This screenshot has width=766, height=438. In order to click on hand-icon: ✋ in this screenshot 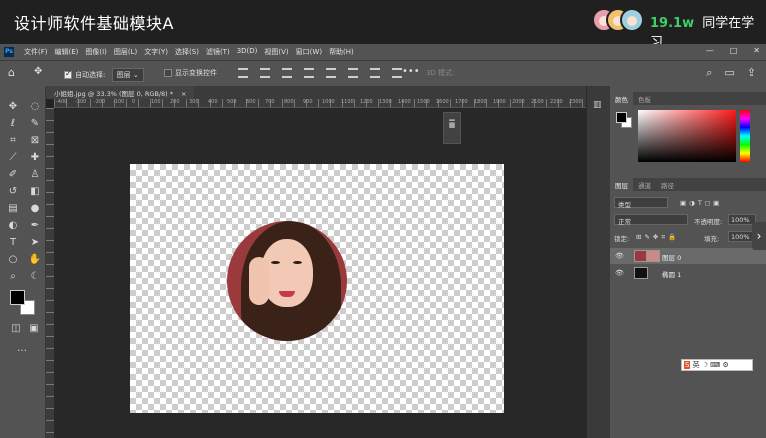, I will do `click(35, 260)`.